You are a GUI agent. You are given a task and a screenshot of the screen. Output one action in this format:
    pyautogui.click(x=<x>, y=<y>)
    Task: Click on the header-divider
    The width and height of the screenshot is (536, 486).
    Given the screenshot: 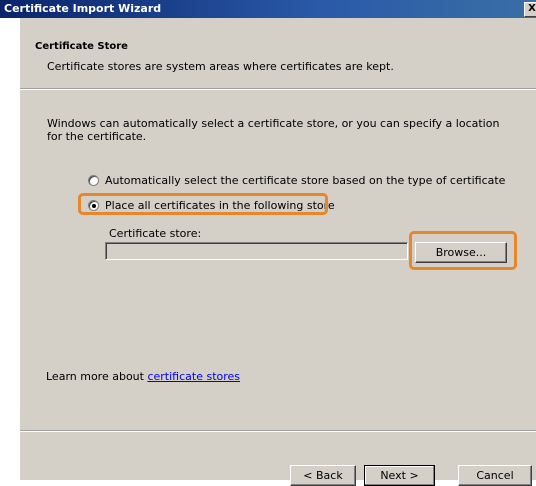 What is the action you would take?
    pyautogui.click(x=278, y=89)
    